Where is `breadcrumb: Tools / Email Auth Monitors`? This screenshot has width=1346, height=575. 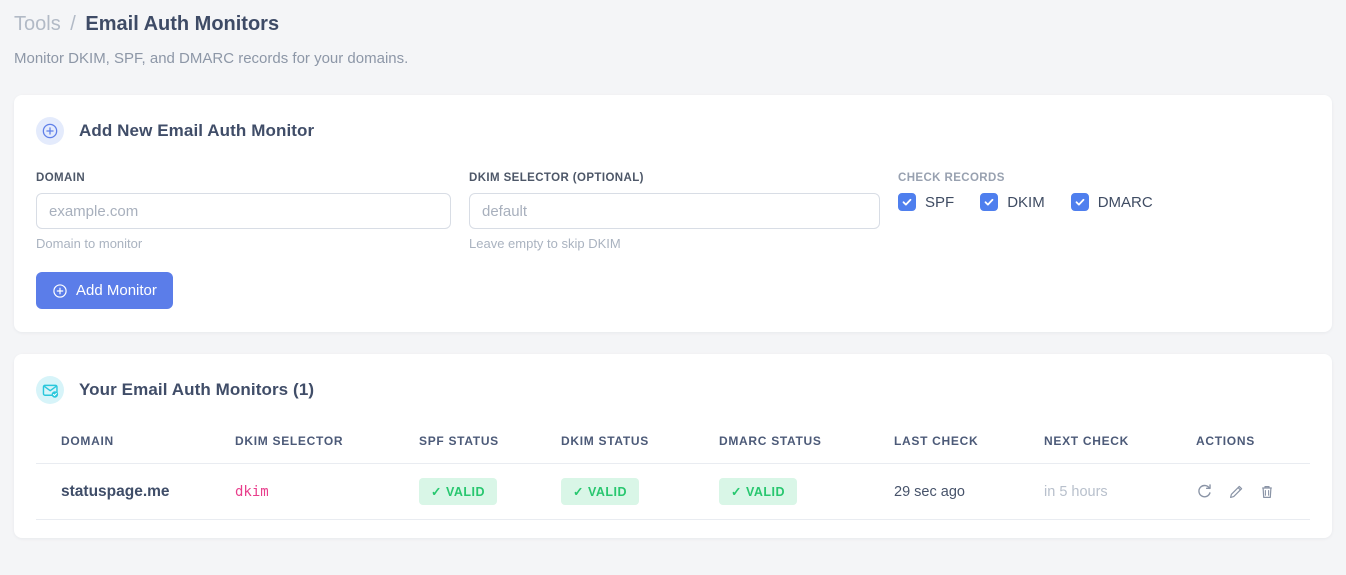 breadcrumb: Tools / Email Auth Monitors is located at coordinates (673, 18).